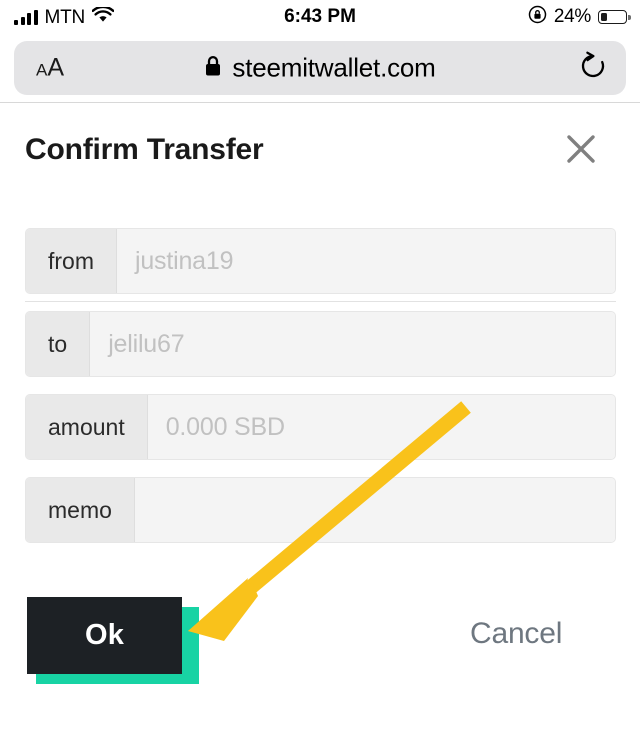 The image size is (640, 739). I want to click on field-row-amount: amount 0.000 SBD, so click(320, 427).